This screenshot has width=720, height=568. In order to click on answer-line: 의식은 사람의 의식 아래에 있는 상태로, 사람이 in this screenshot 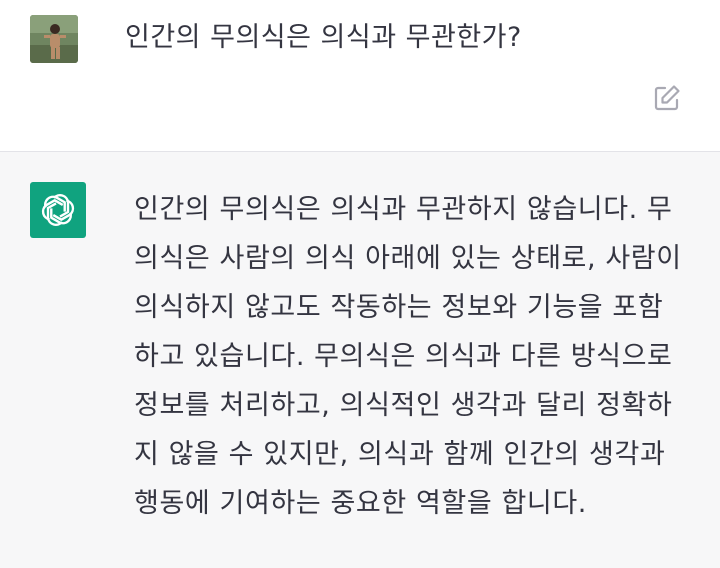, I will do `click(408, 258)`.